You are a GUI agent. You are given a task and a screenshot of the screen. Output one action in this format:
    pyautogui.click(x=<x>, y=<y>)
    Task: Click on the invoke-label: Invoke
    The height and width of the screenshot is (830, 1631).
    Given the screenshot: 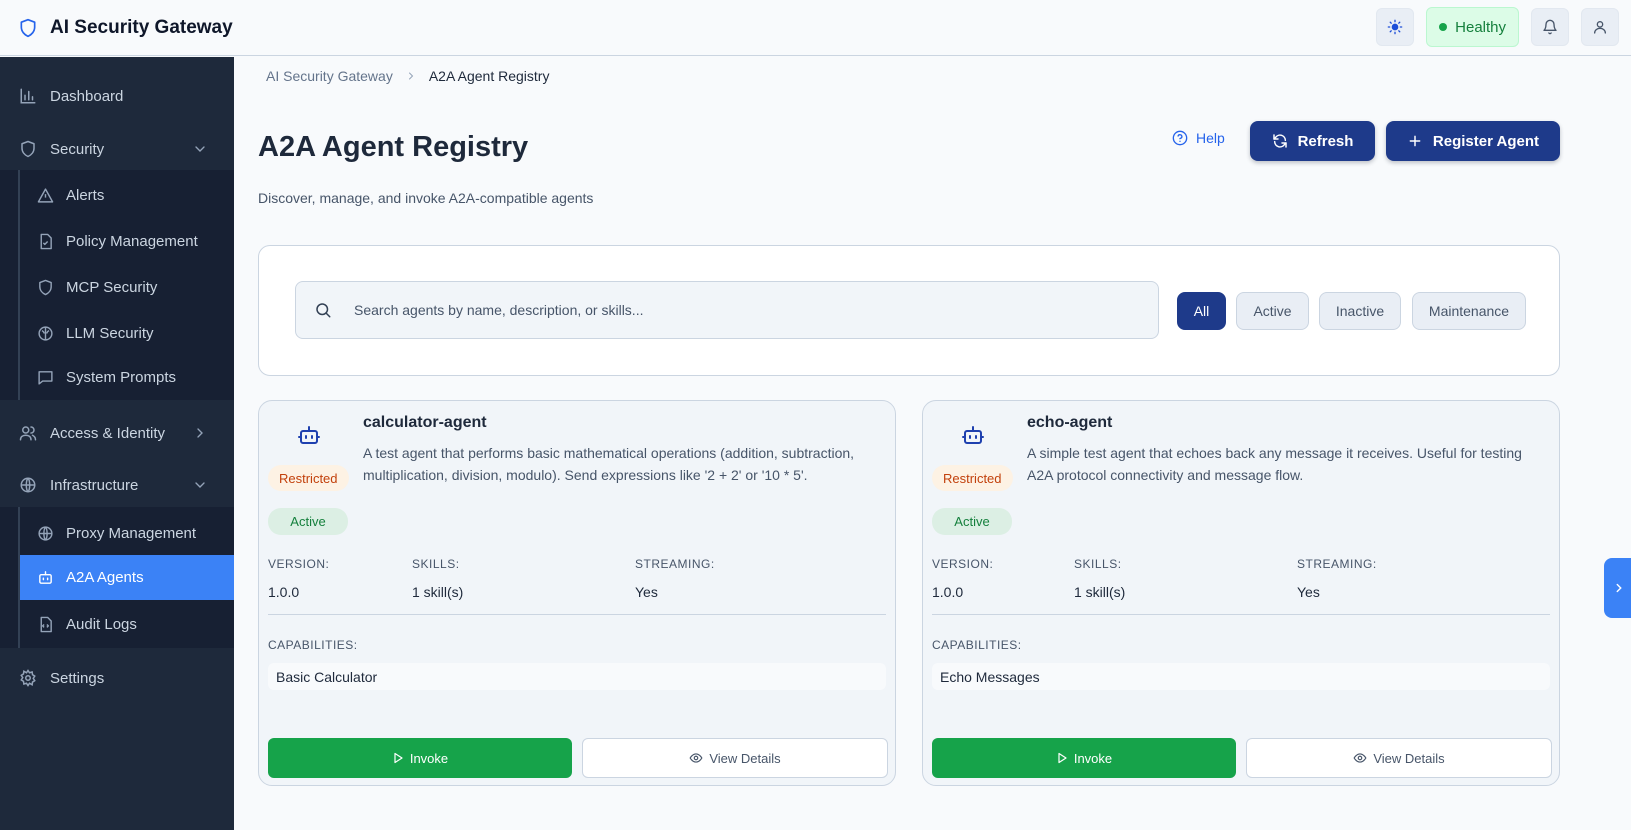 What is the action you would take?
    pyautogui.click(x=429, y=758)
    